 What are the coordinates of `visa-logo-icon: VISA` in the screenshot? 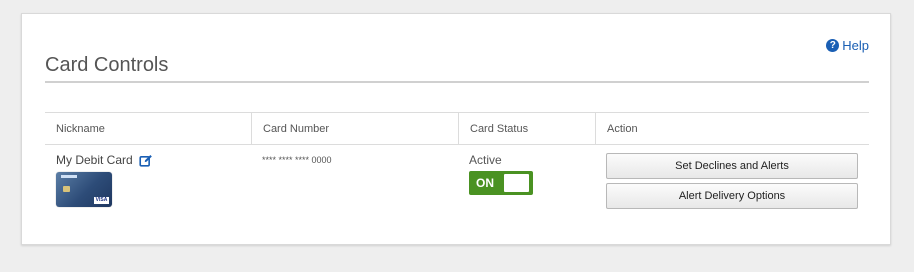 It's located at (101, 200).